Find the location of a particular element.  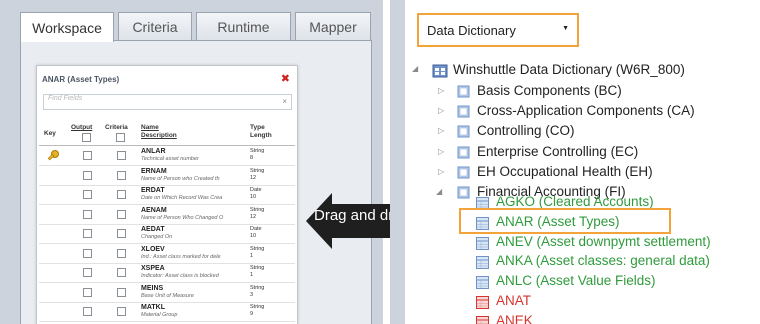

field-description: Name of Person Who Changed O is located at coordinates (182, 217).